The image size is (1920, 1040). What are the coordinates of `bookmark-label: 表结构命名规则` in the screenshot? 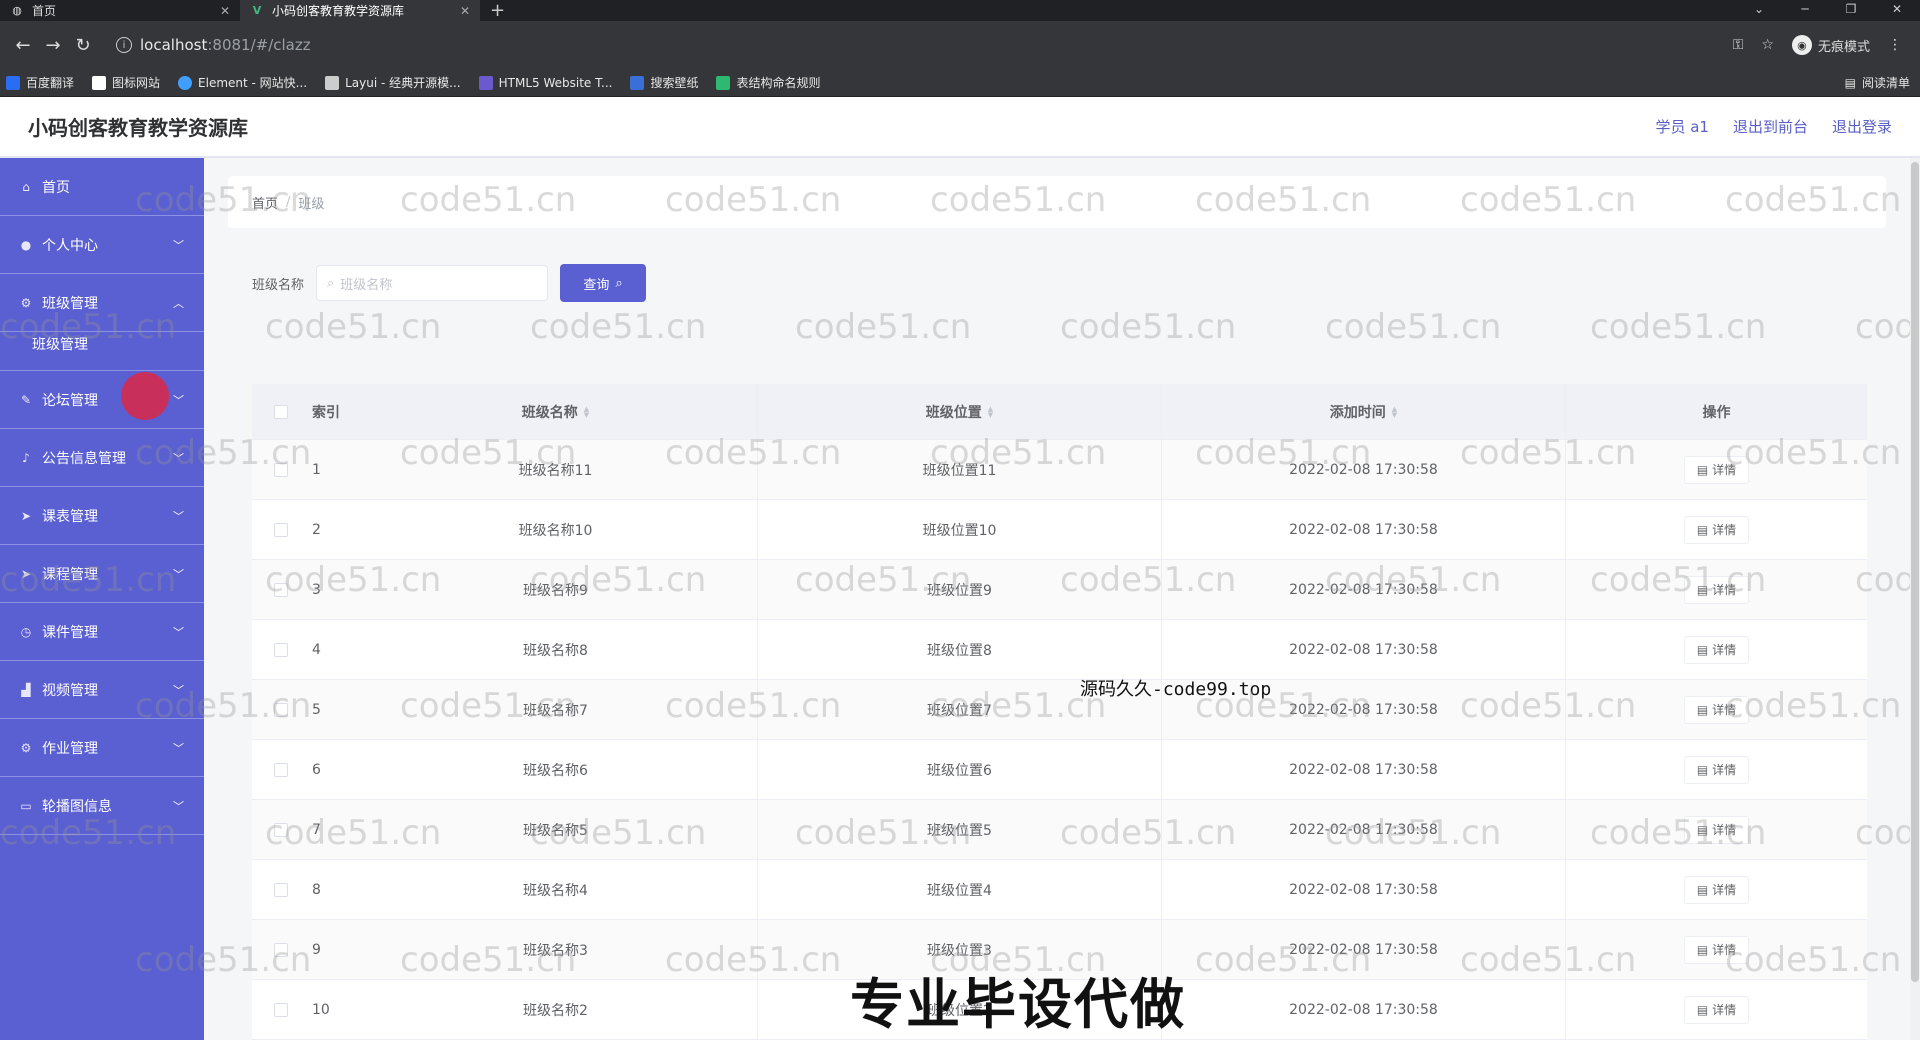 It's located at (778, 83).